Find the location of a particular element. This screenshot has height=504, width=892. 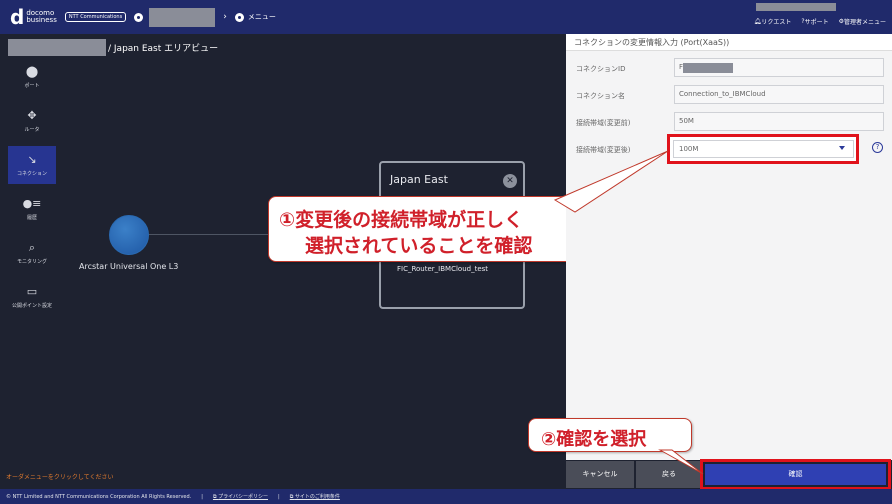

close-icon: ✕ is located at coordinates (510, 181).